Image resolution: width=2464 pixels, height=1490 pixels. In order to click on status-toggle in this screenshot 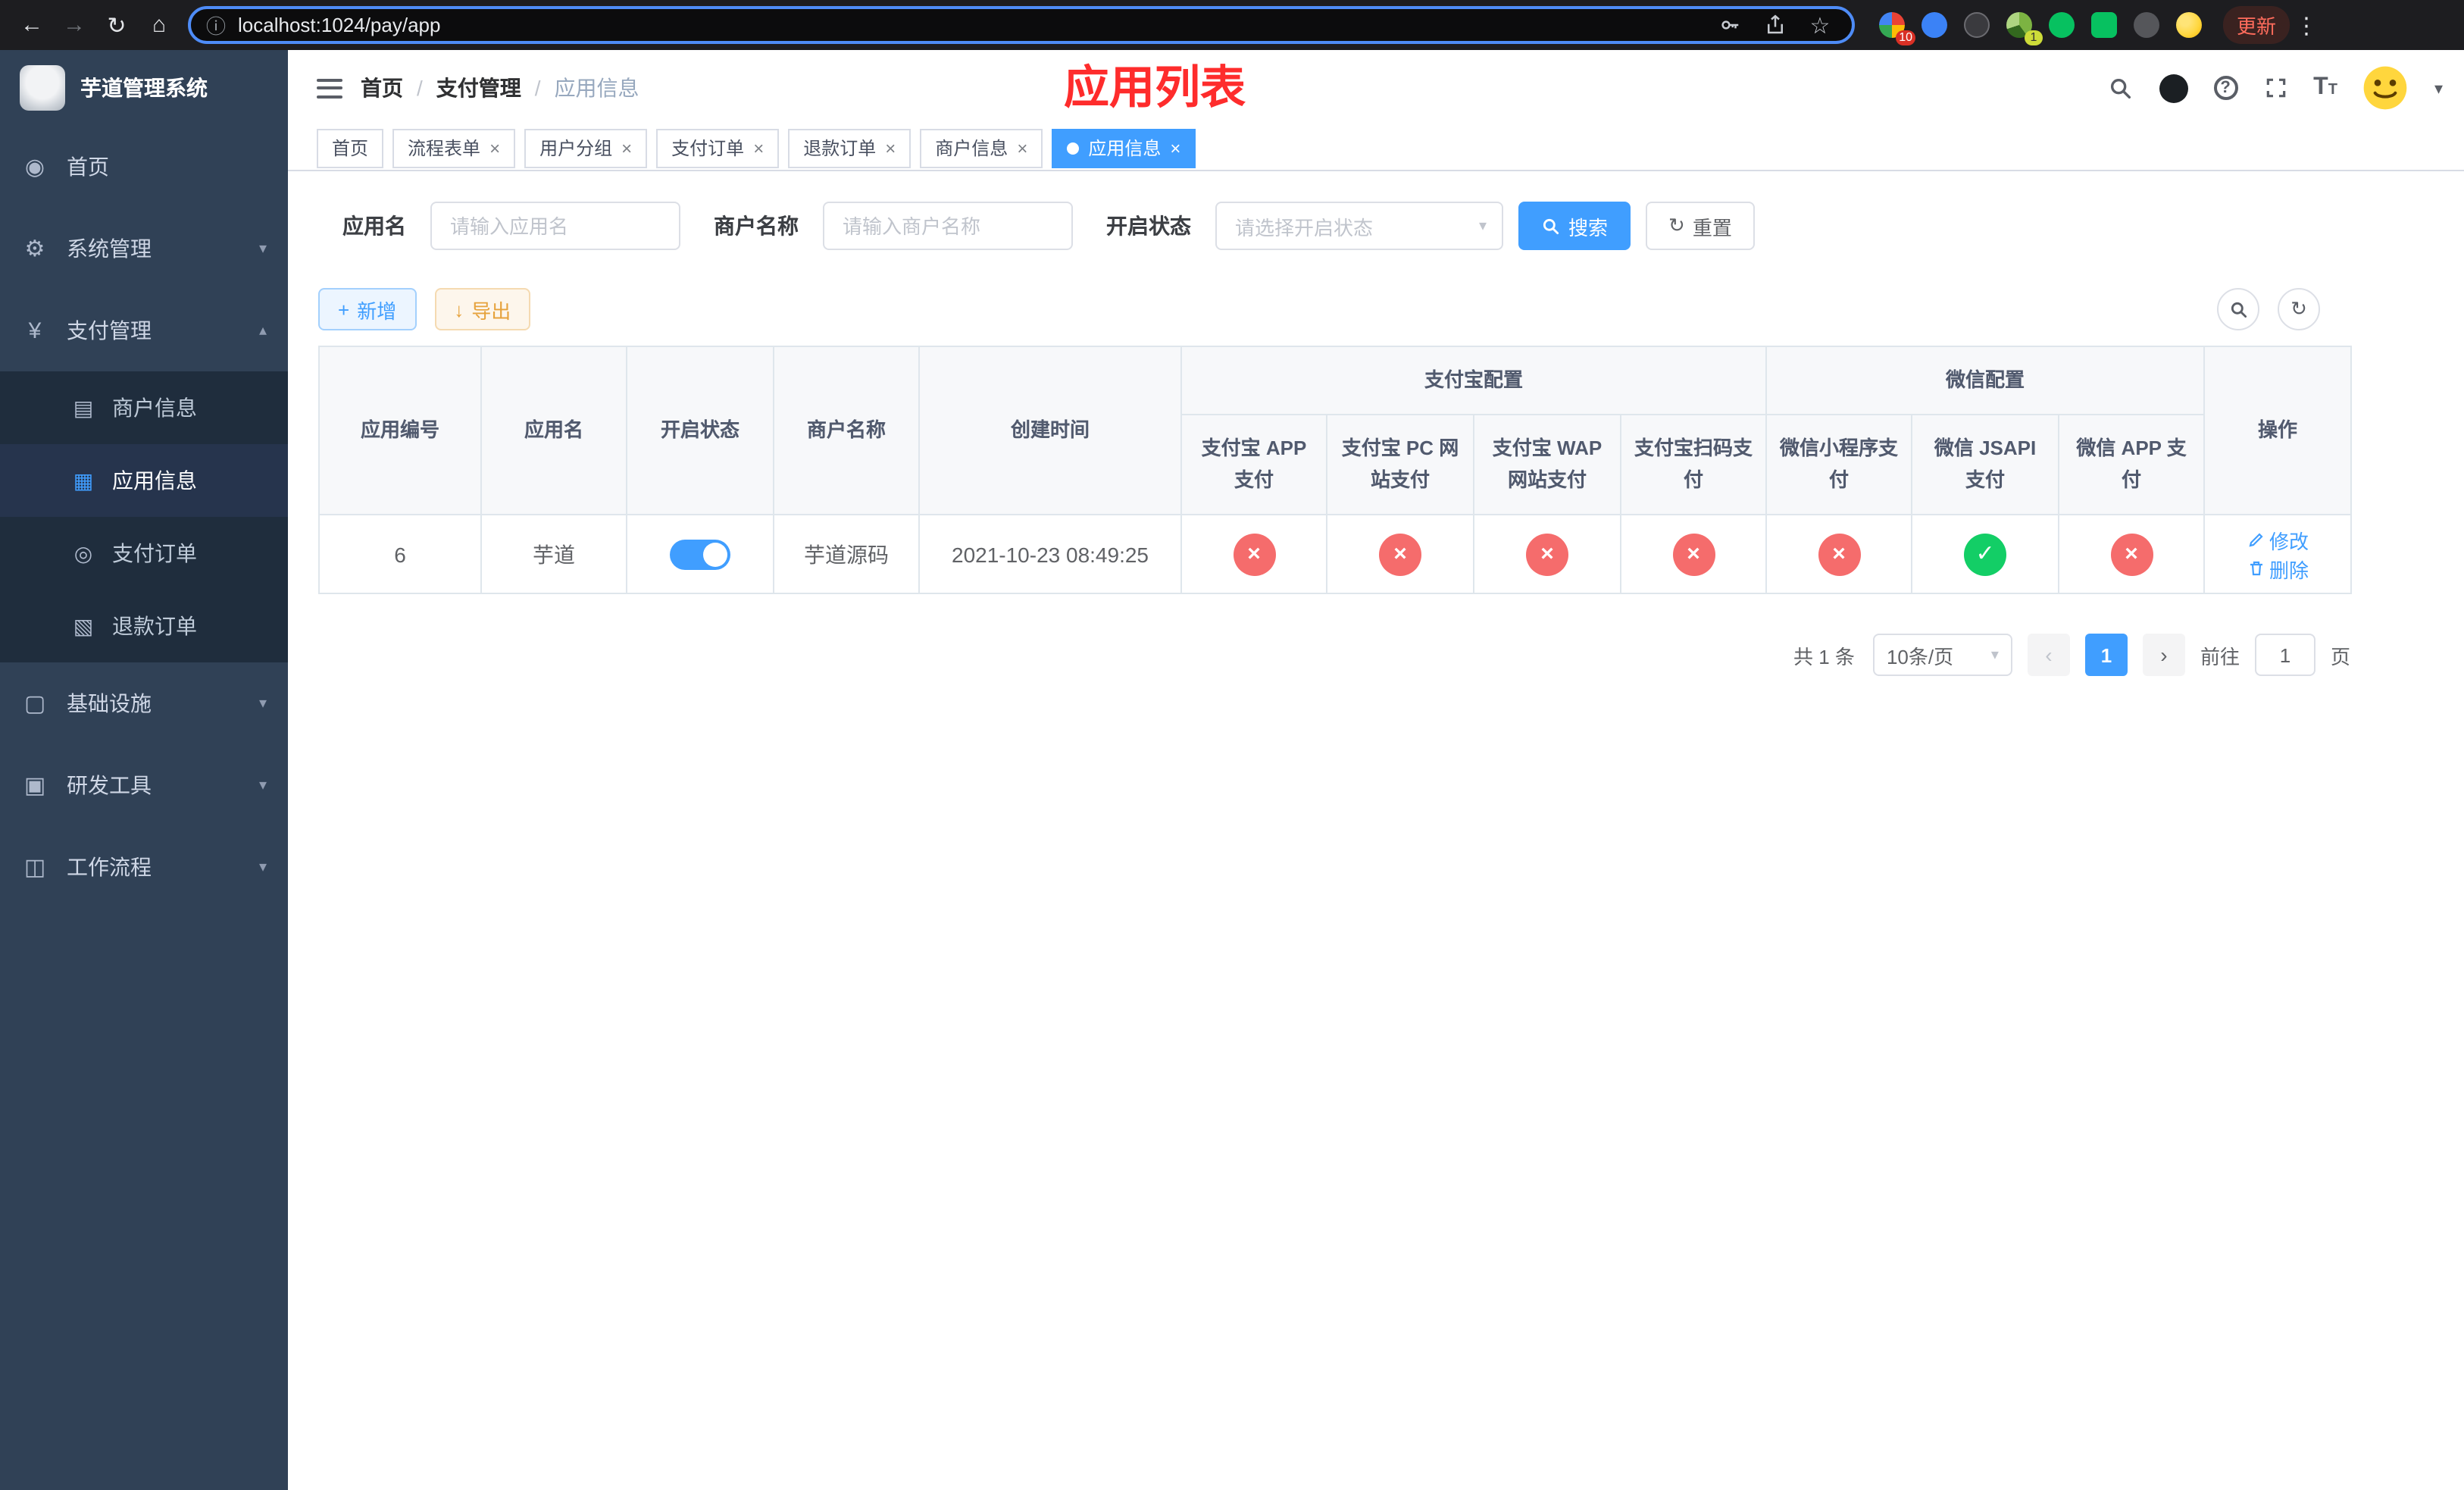, I will do `click(700, 554)`.